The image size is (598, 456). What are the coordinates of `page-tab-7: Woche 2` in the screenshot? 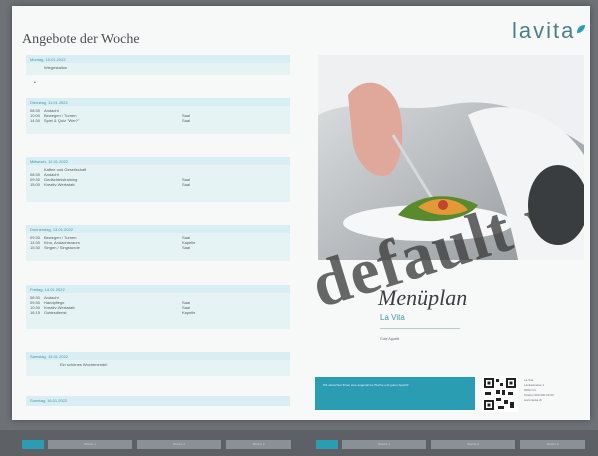 It's located at (473, 444).